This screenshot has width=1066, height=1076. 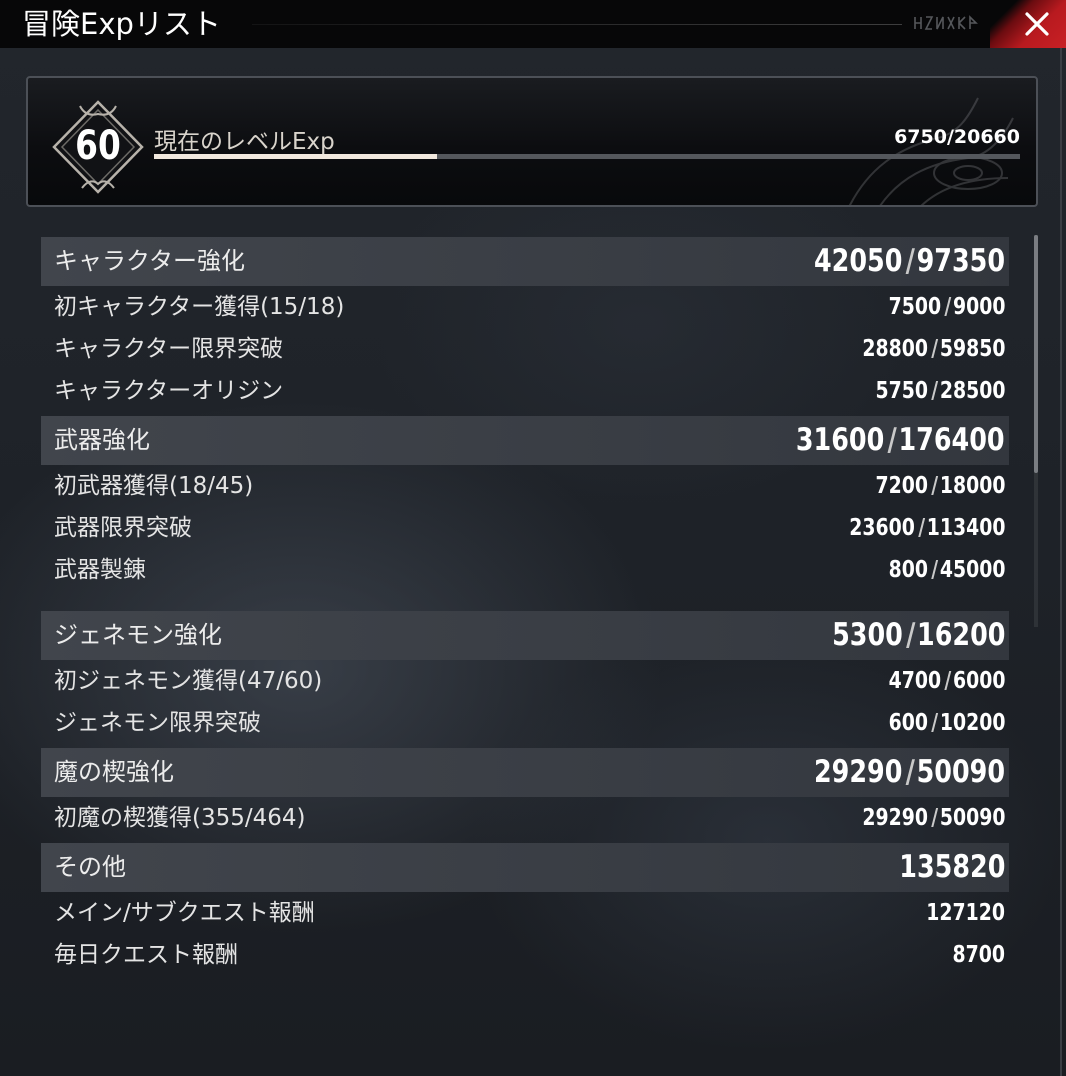 I want to click on row-value: 7200/18000, so click(x=940, y=486).